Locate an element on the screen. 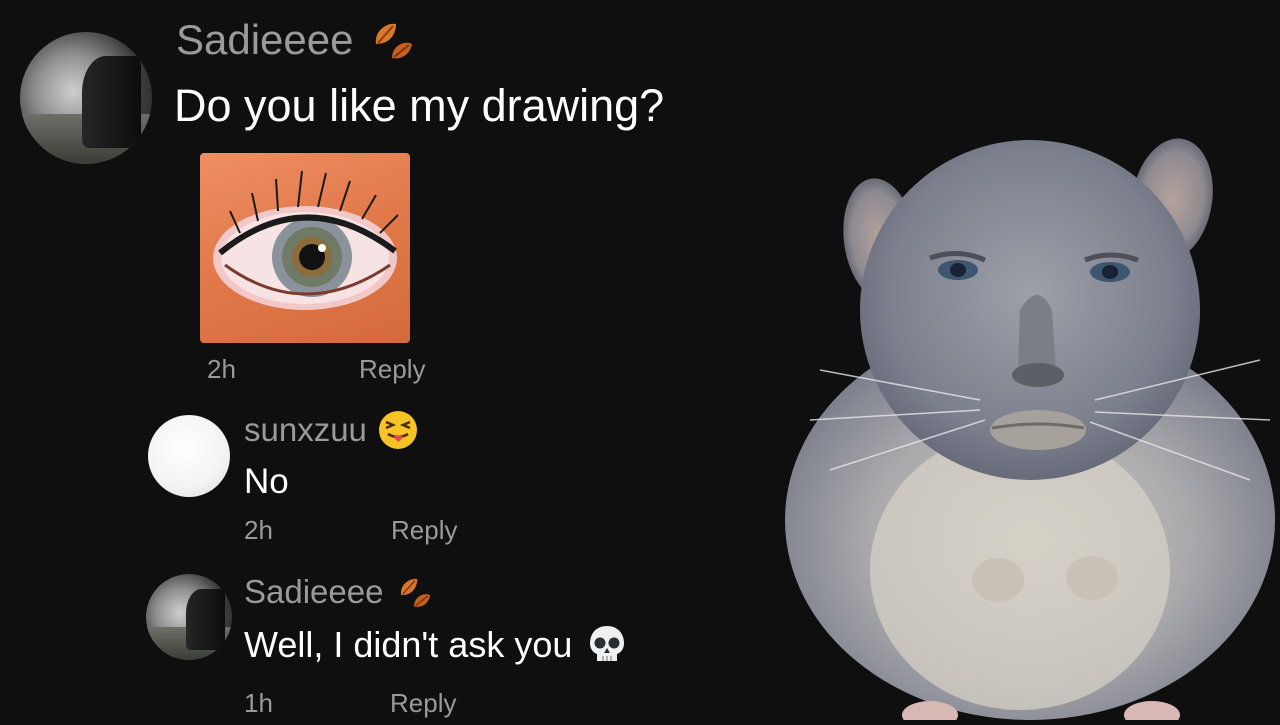  avatar-sunxzuu is located at coordinates (189, 456).